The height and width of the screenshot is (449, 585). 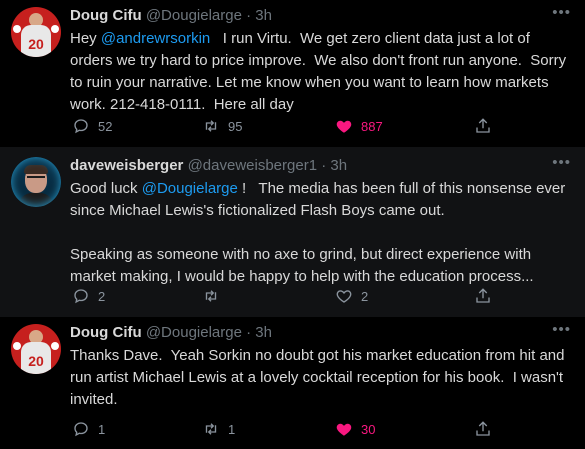 I want to click on retweet-count: 1, so click(x=232, y=429).